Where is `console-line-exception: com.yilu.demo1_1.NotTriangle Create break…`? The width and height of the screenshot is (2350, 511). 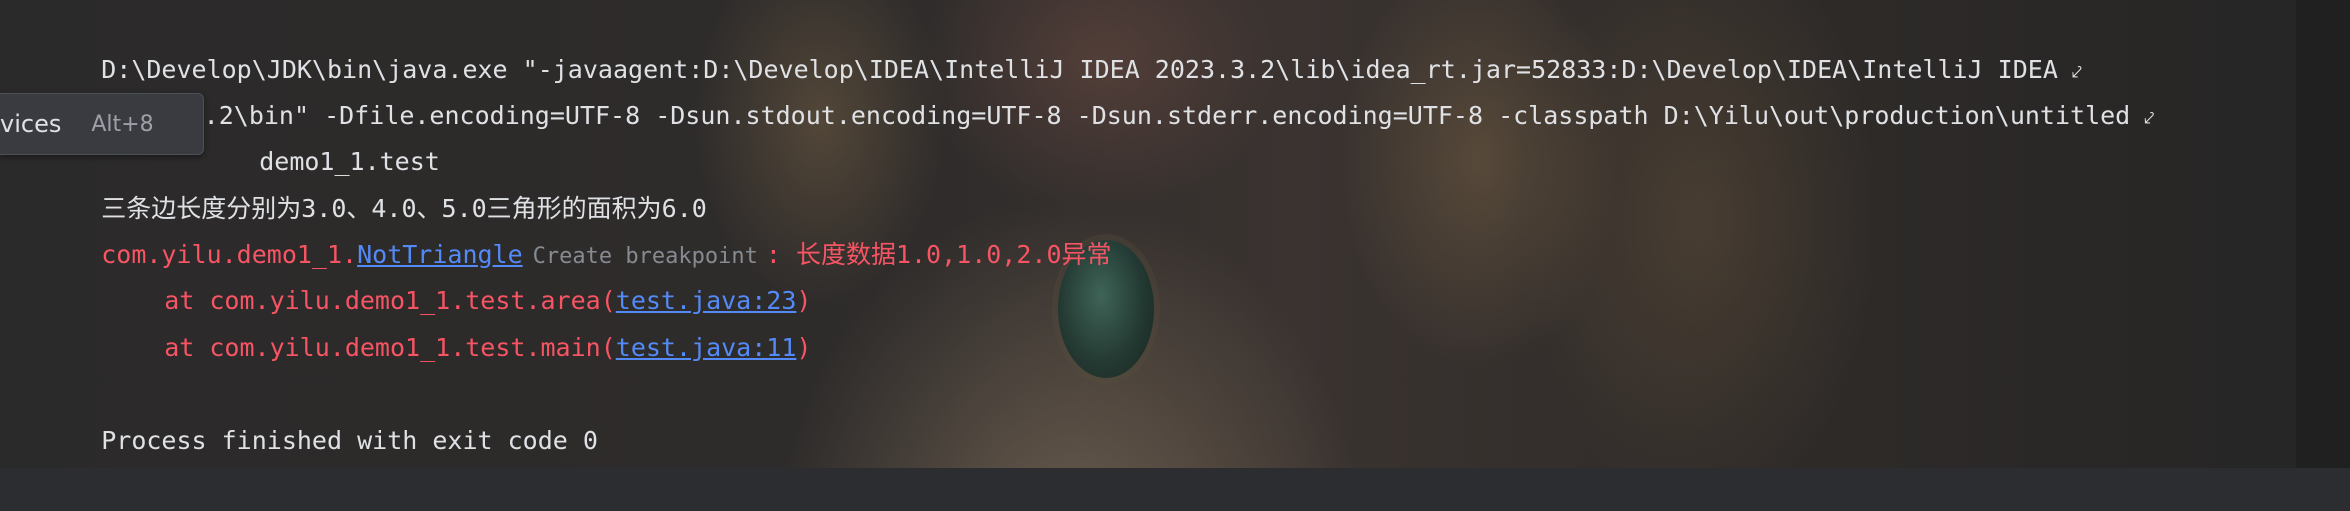
console-line-exception: com.yilu.demo1_1.NotTriangle Create break… is located at coordinates (576, 227).